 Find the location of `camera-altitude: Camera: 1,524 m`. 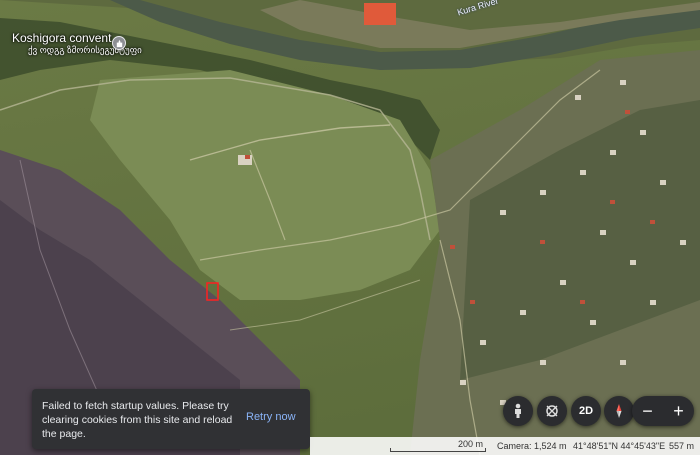

camera-altitude: Camera: 1,524 m is located at coordinates (532, 446).